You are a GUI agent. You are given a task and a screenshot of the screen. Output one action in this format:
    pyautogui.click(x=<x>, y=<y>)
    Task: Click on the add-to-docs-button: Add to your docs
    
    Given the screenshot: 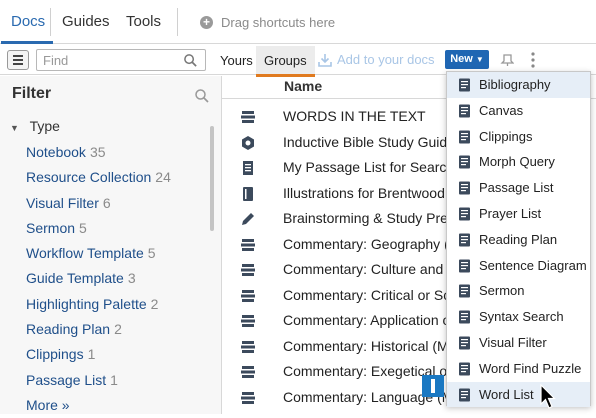 What is the action you would take?
    pyautogui.click(x=376, y=59)
    